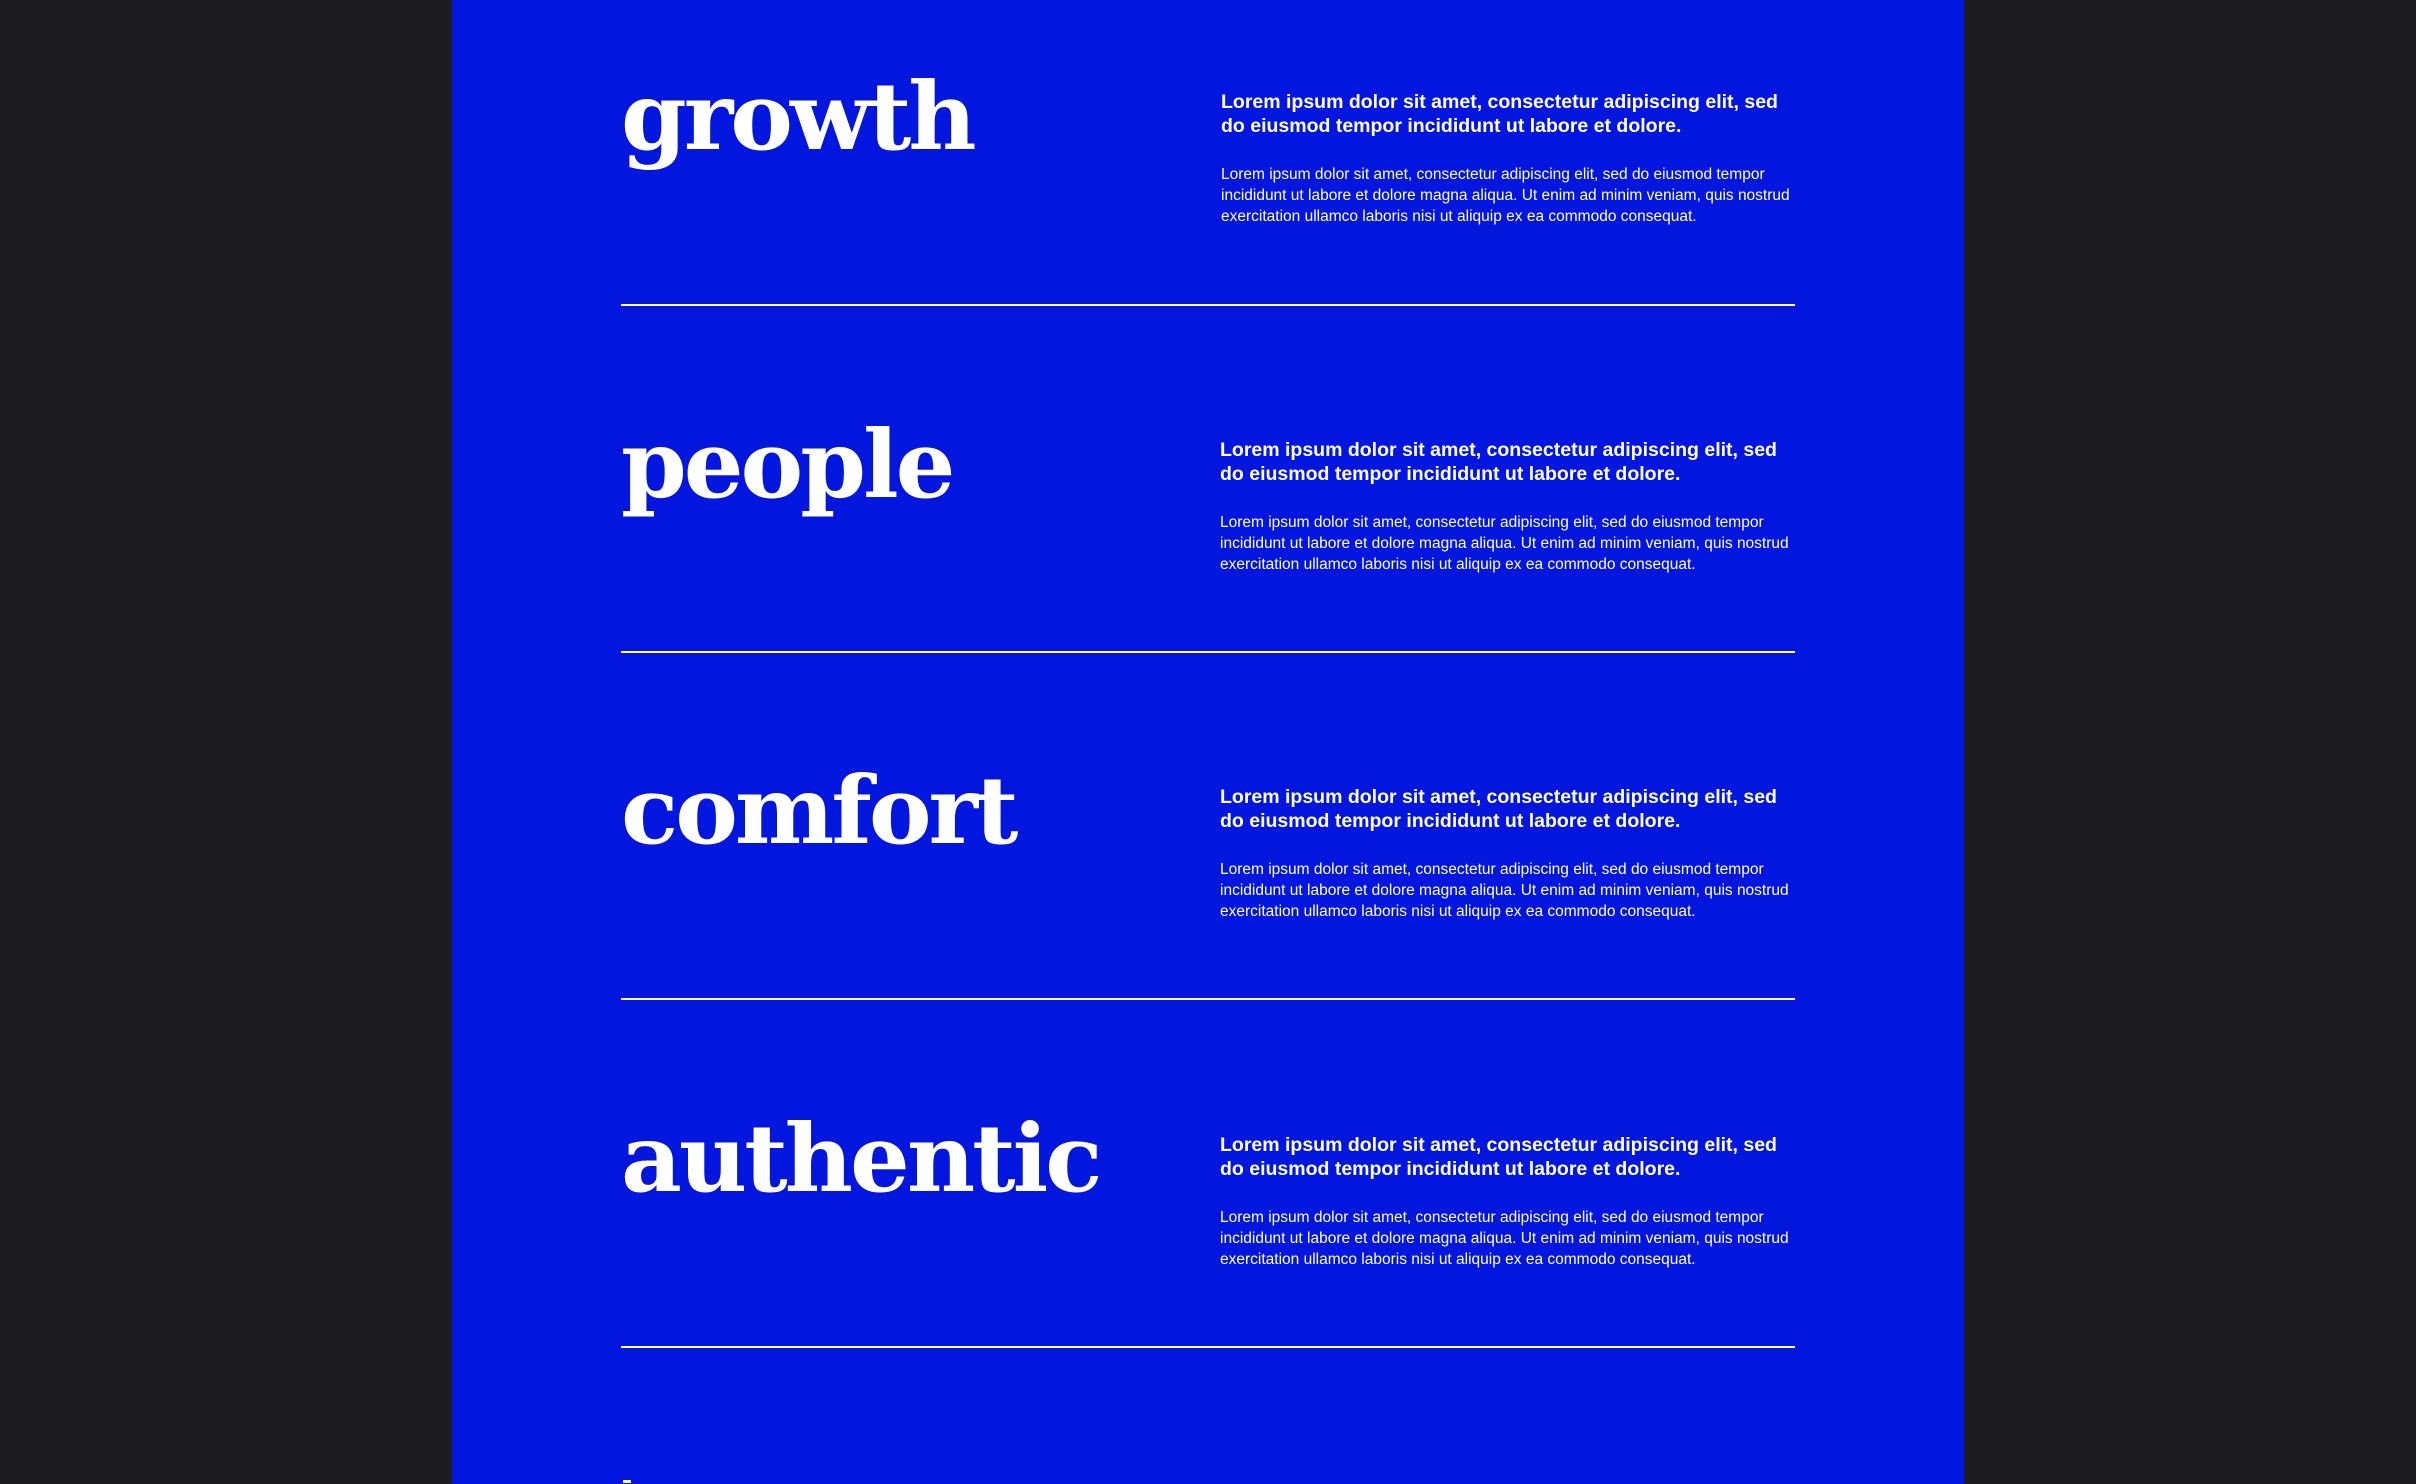 Image resolution: width=2416 pixels, height=1484 pixels. Describe the element at coordinates (788, 465) in the screenshot. I see `section-heading: people` at that location.